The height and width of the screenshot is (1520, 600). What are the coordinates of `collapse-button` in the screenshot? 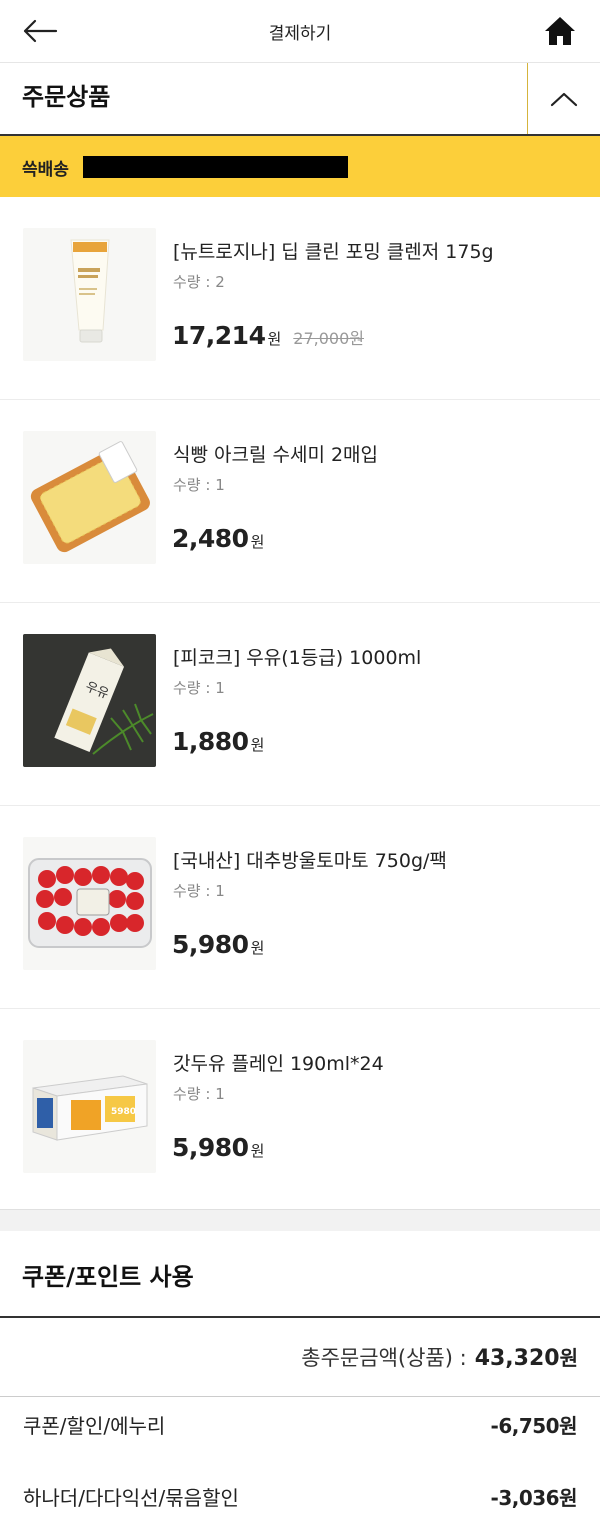 It's located at (563, 98).